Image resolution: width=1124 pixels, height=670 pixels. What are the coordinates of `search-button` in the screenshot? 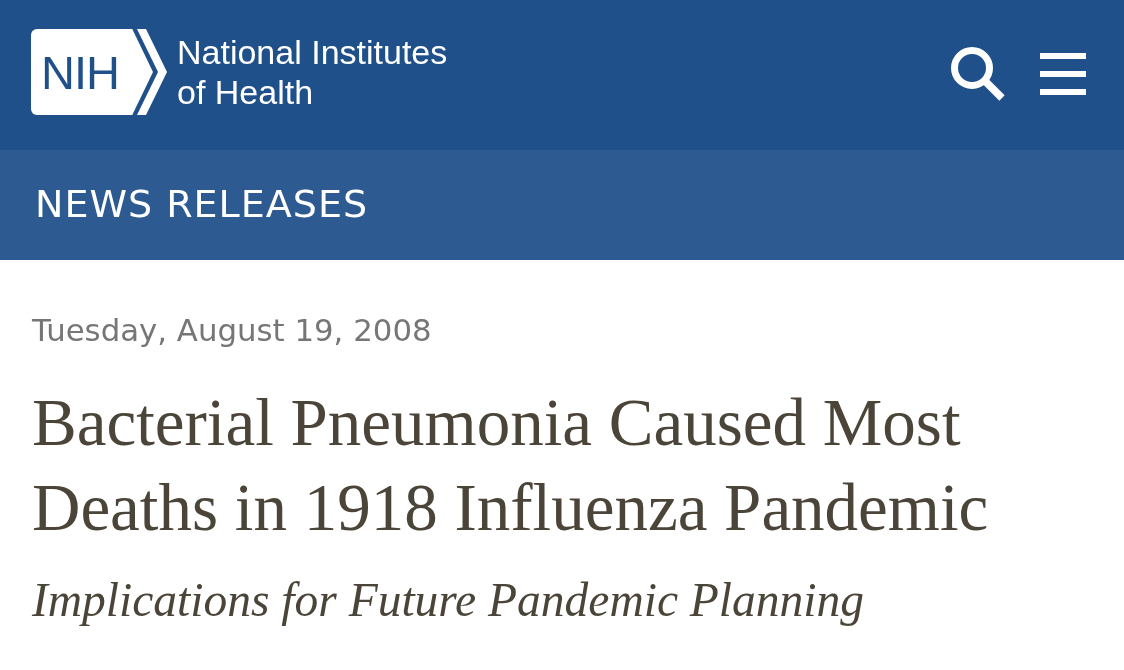 It's located at (978, 74).